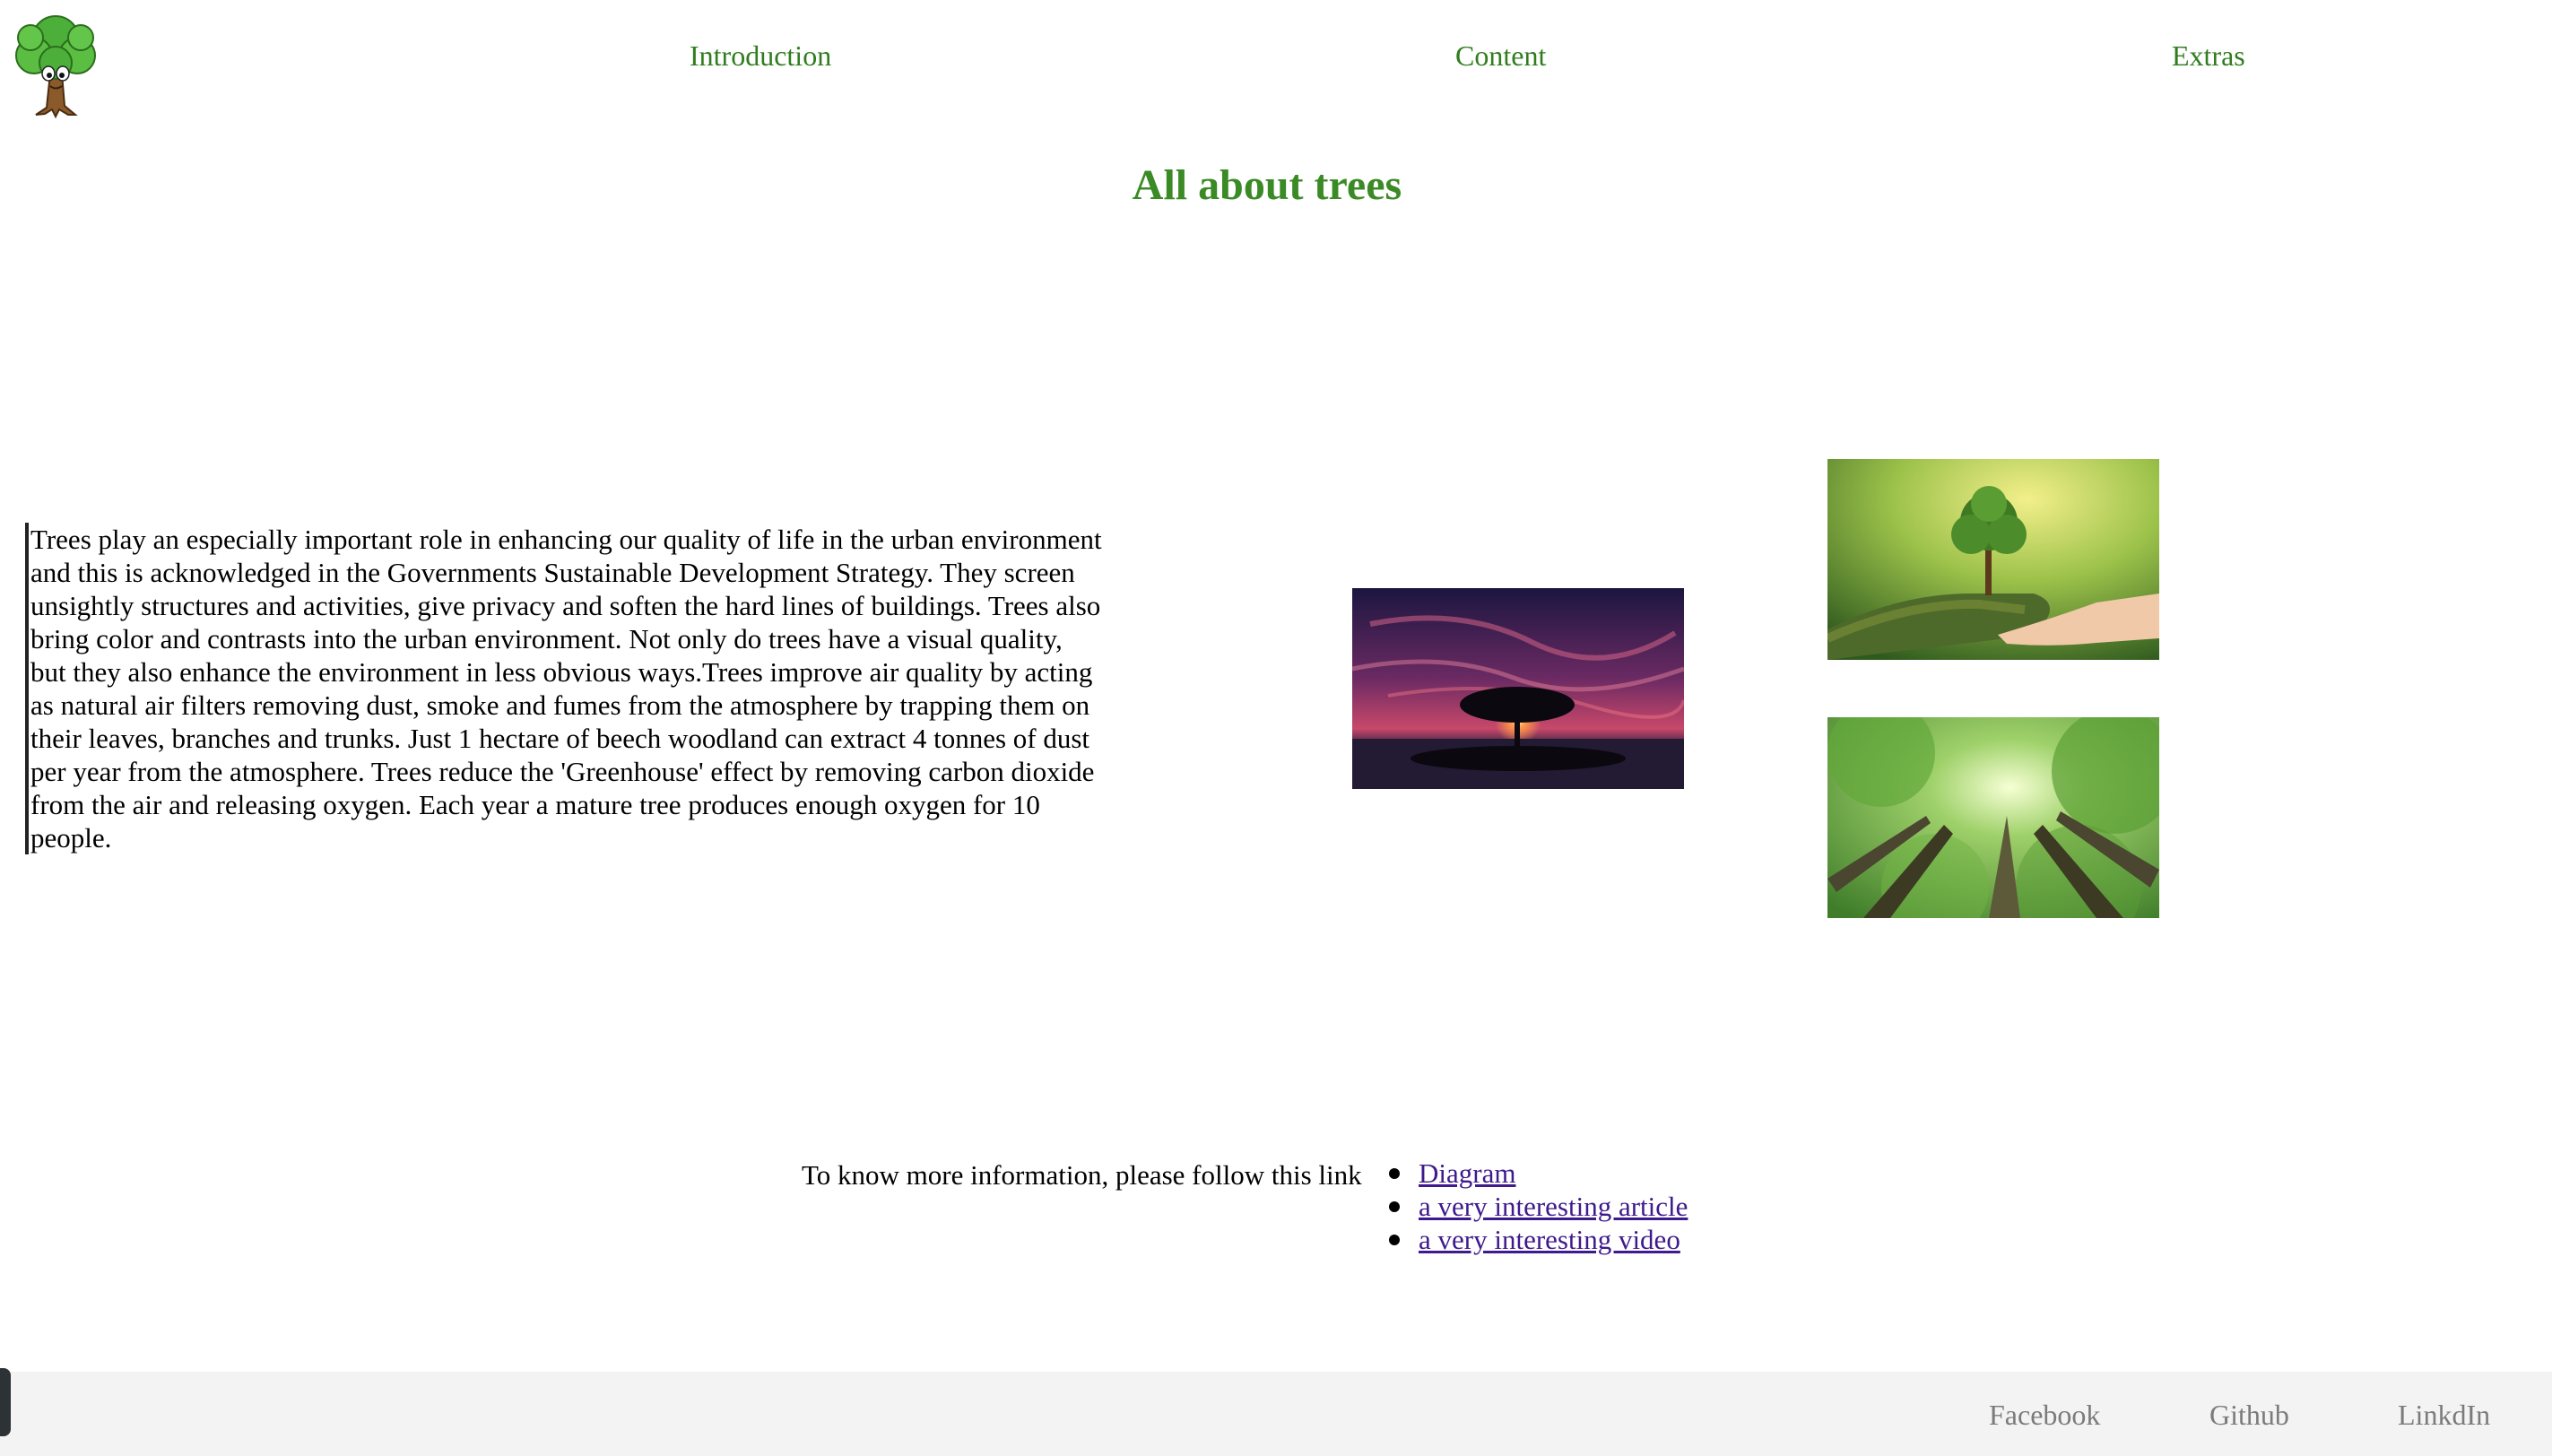  What do you see at coordinates (1993, 560) in the screenshot?
I see `tree-in-hands-image` at bounding box center [1993, 560].